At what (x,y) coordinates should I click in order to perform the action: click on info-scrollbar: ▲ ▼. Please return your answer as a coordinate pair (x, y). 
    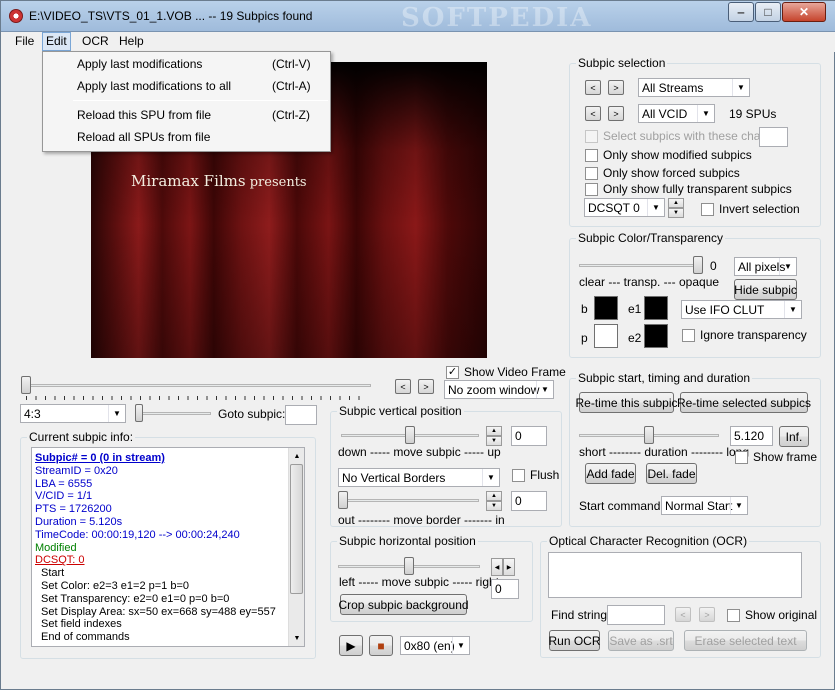
    Looking at the image, I should click on (296, 547).